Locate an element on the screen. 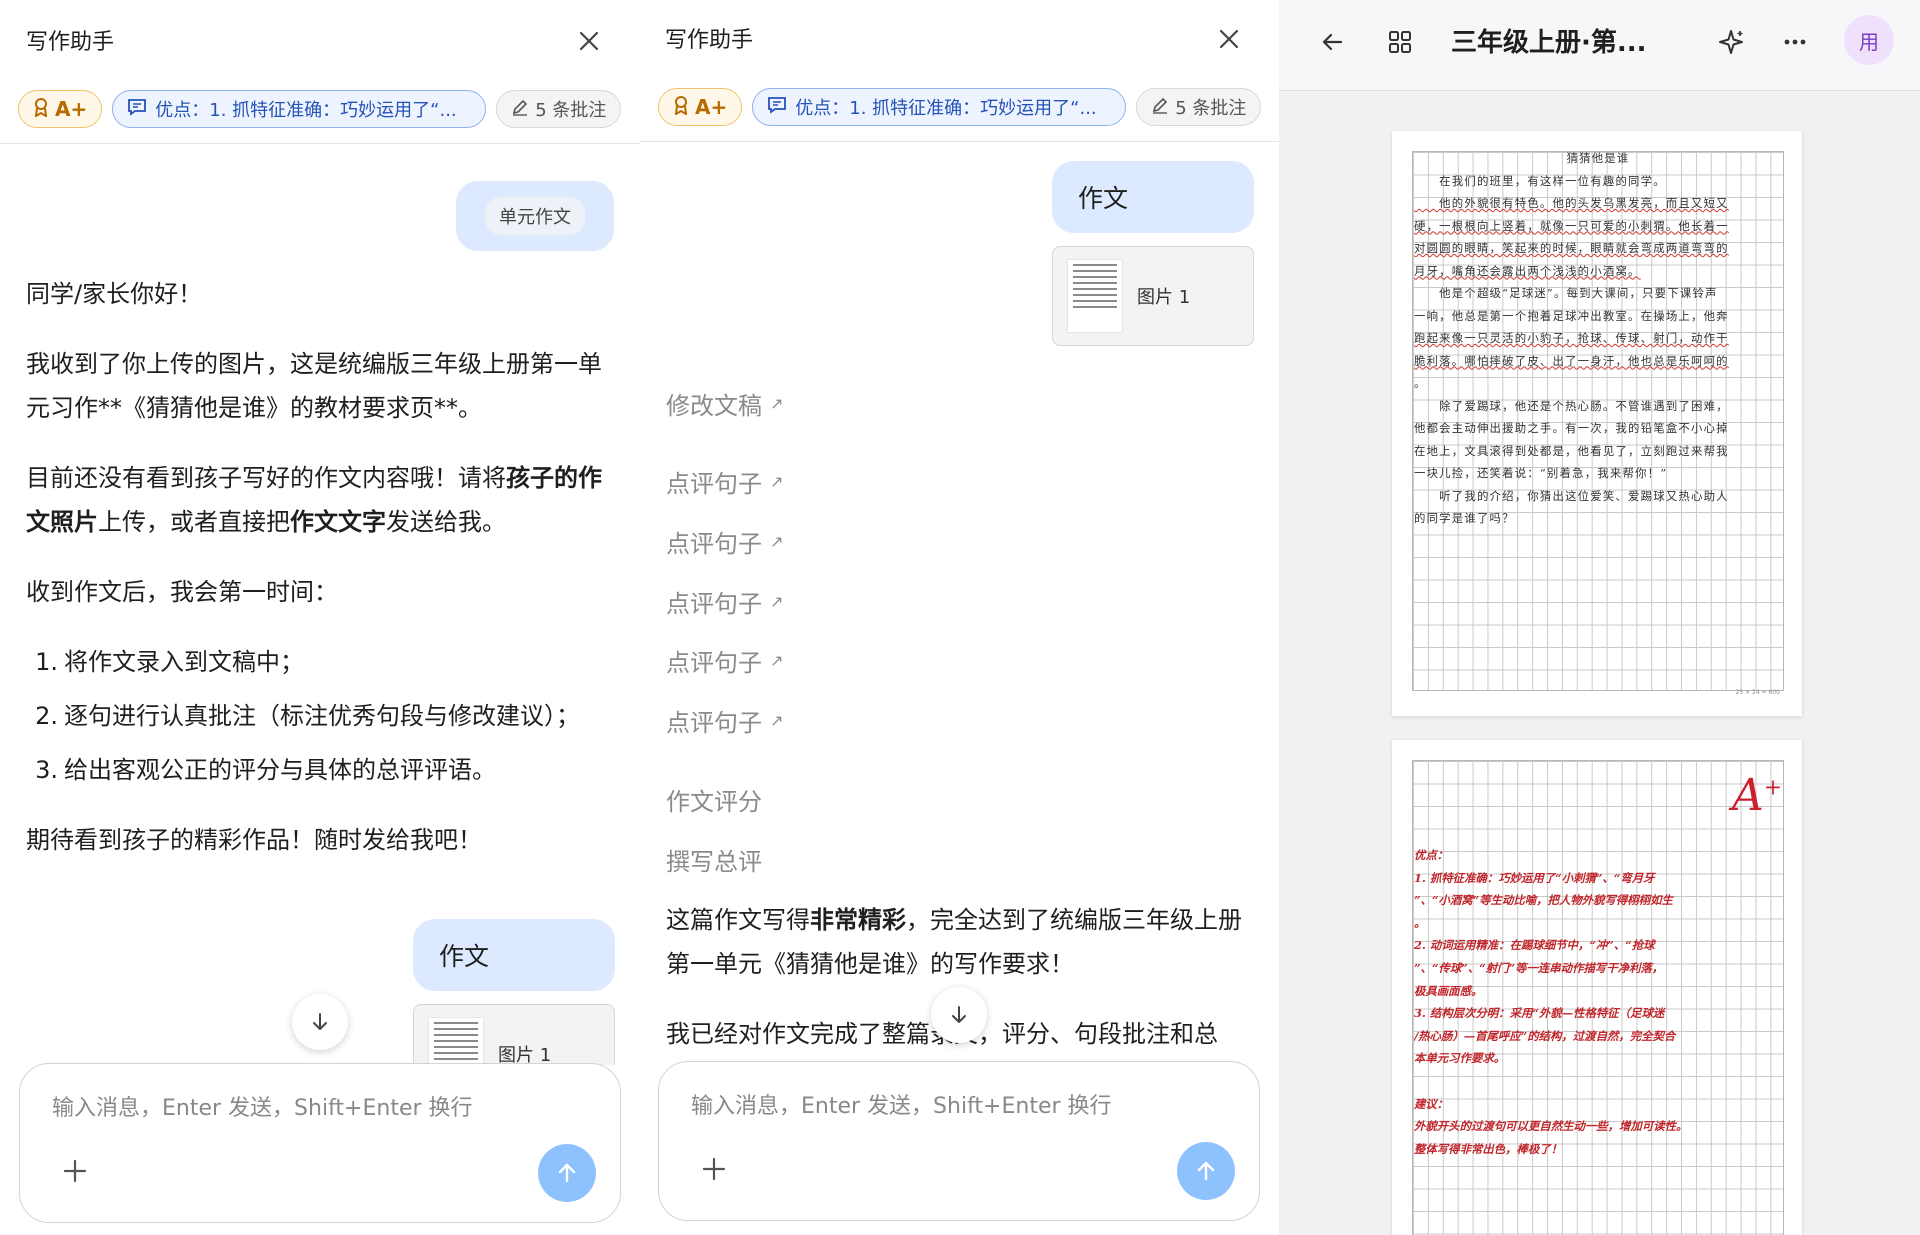  back-button is located at coordinates (1332, 42).